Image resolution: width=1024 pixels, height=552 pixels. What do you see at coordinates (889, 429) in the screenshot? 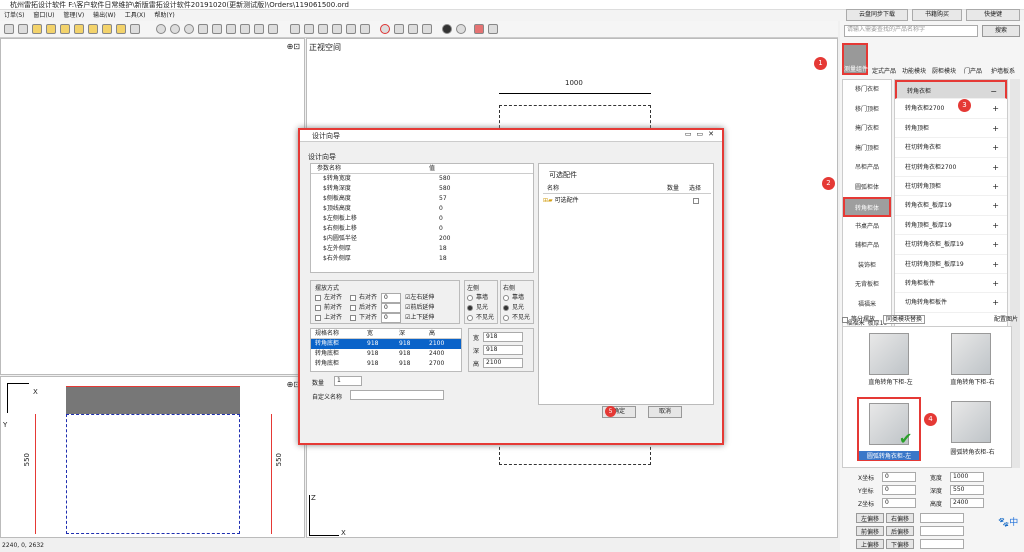
I see `thumb-selected: ✔ 圆弧转角衣柜-左` at bounding box center [889, 429].